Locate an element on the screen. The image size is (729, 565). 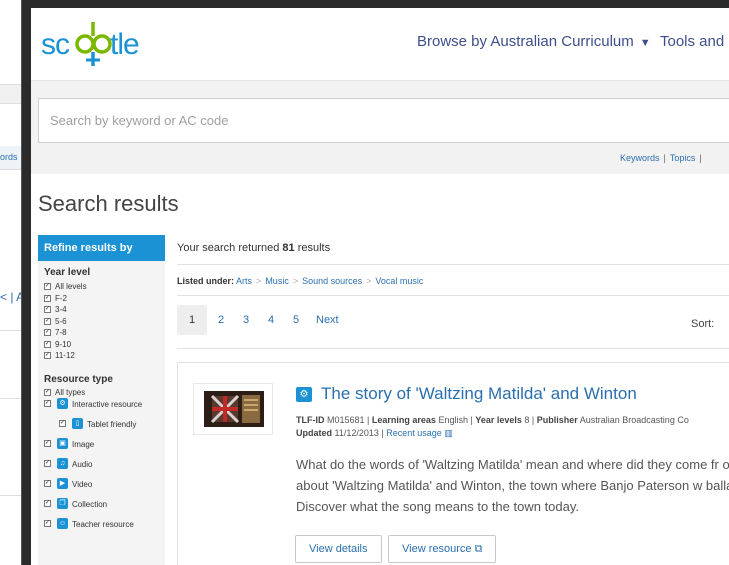
facet-type-teacher-resource: ✓ ☺ Teacher resource is located at coordinates (101, 526).